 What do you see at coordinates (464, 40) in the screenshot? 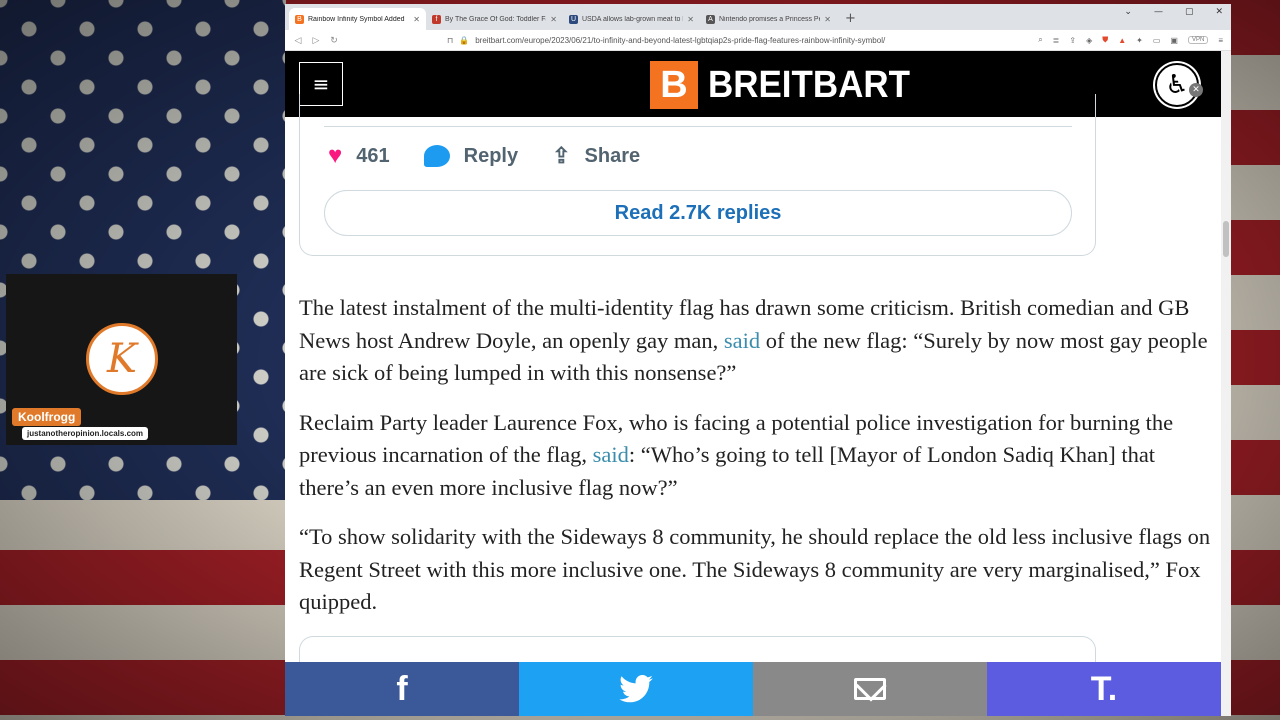
I see `lock-icon: 🔒` at bounding box center [464, 40].